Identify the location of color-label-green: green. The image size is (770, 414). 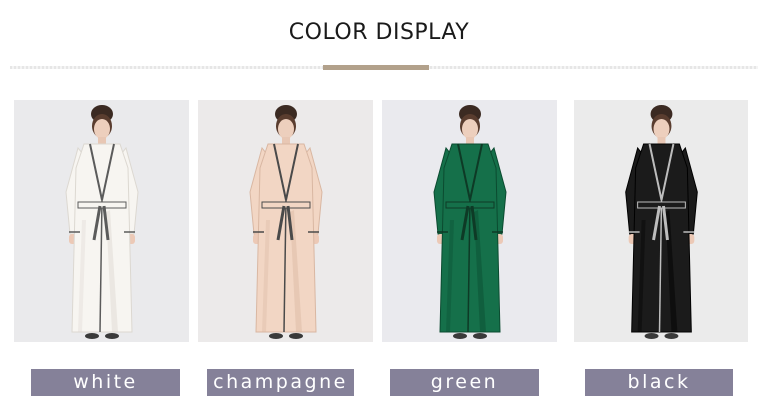
(464, 382).